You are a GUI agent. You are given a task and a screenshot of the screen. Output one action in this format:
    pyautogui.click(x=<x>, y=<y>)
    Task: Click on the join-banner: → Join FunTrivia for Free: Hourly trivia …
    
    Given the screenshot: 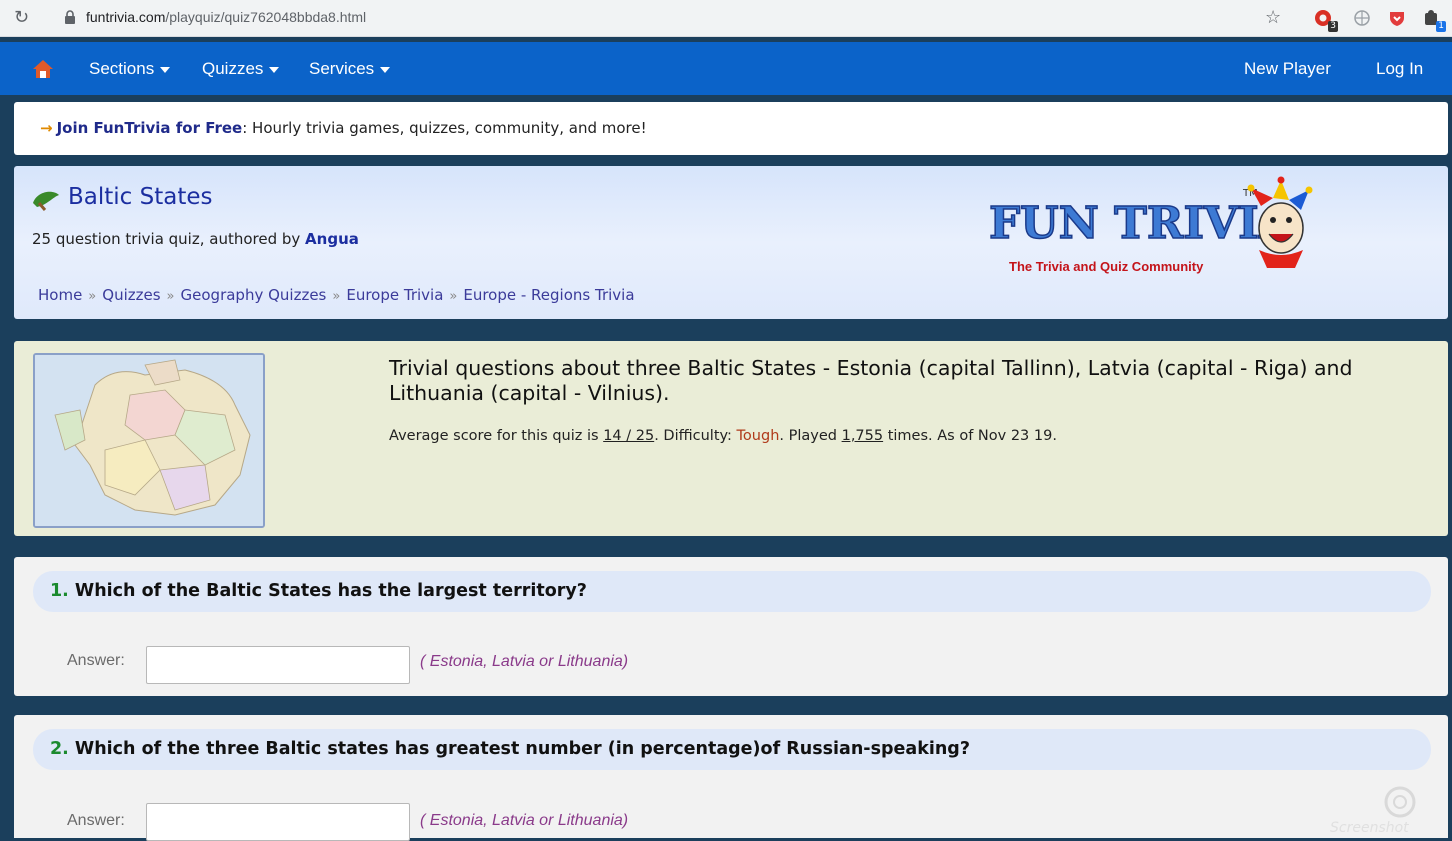 What is the action you would take?
    pyautogui.click(x=731, y=128)
    